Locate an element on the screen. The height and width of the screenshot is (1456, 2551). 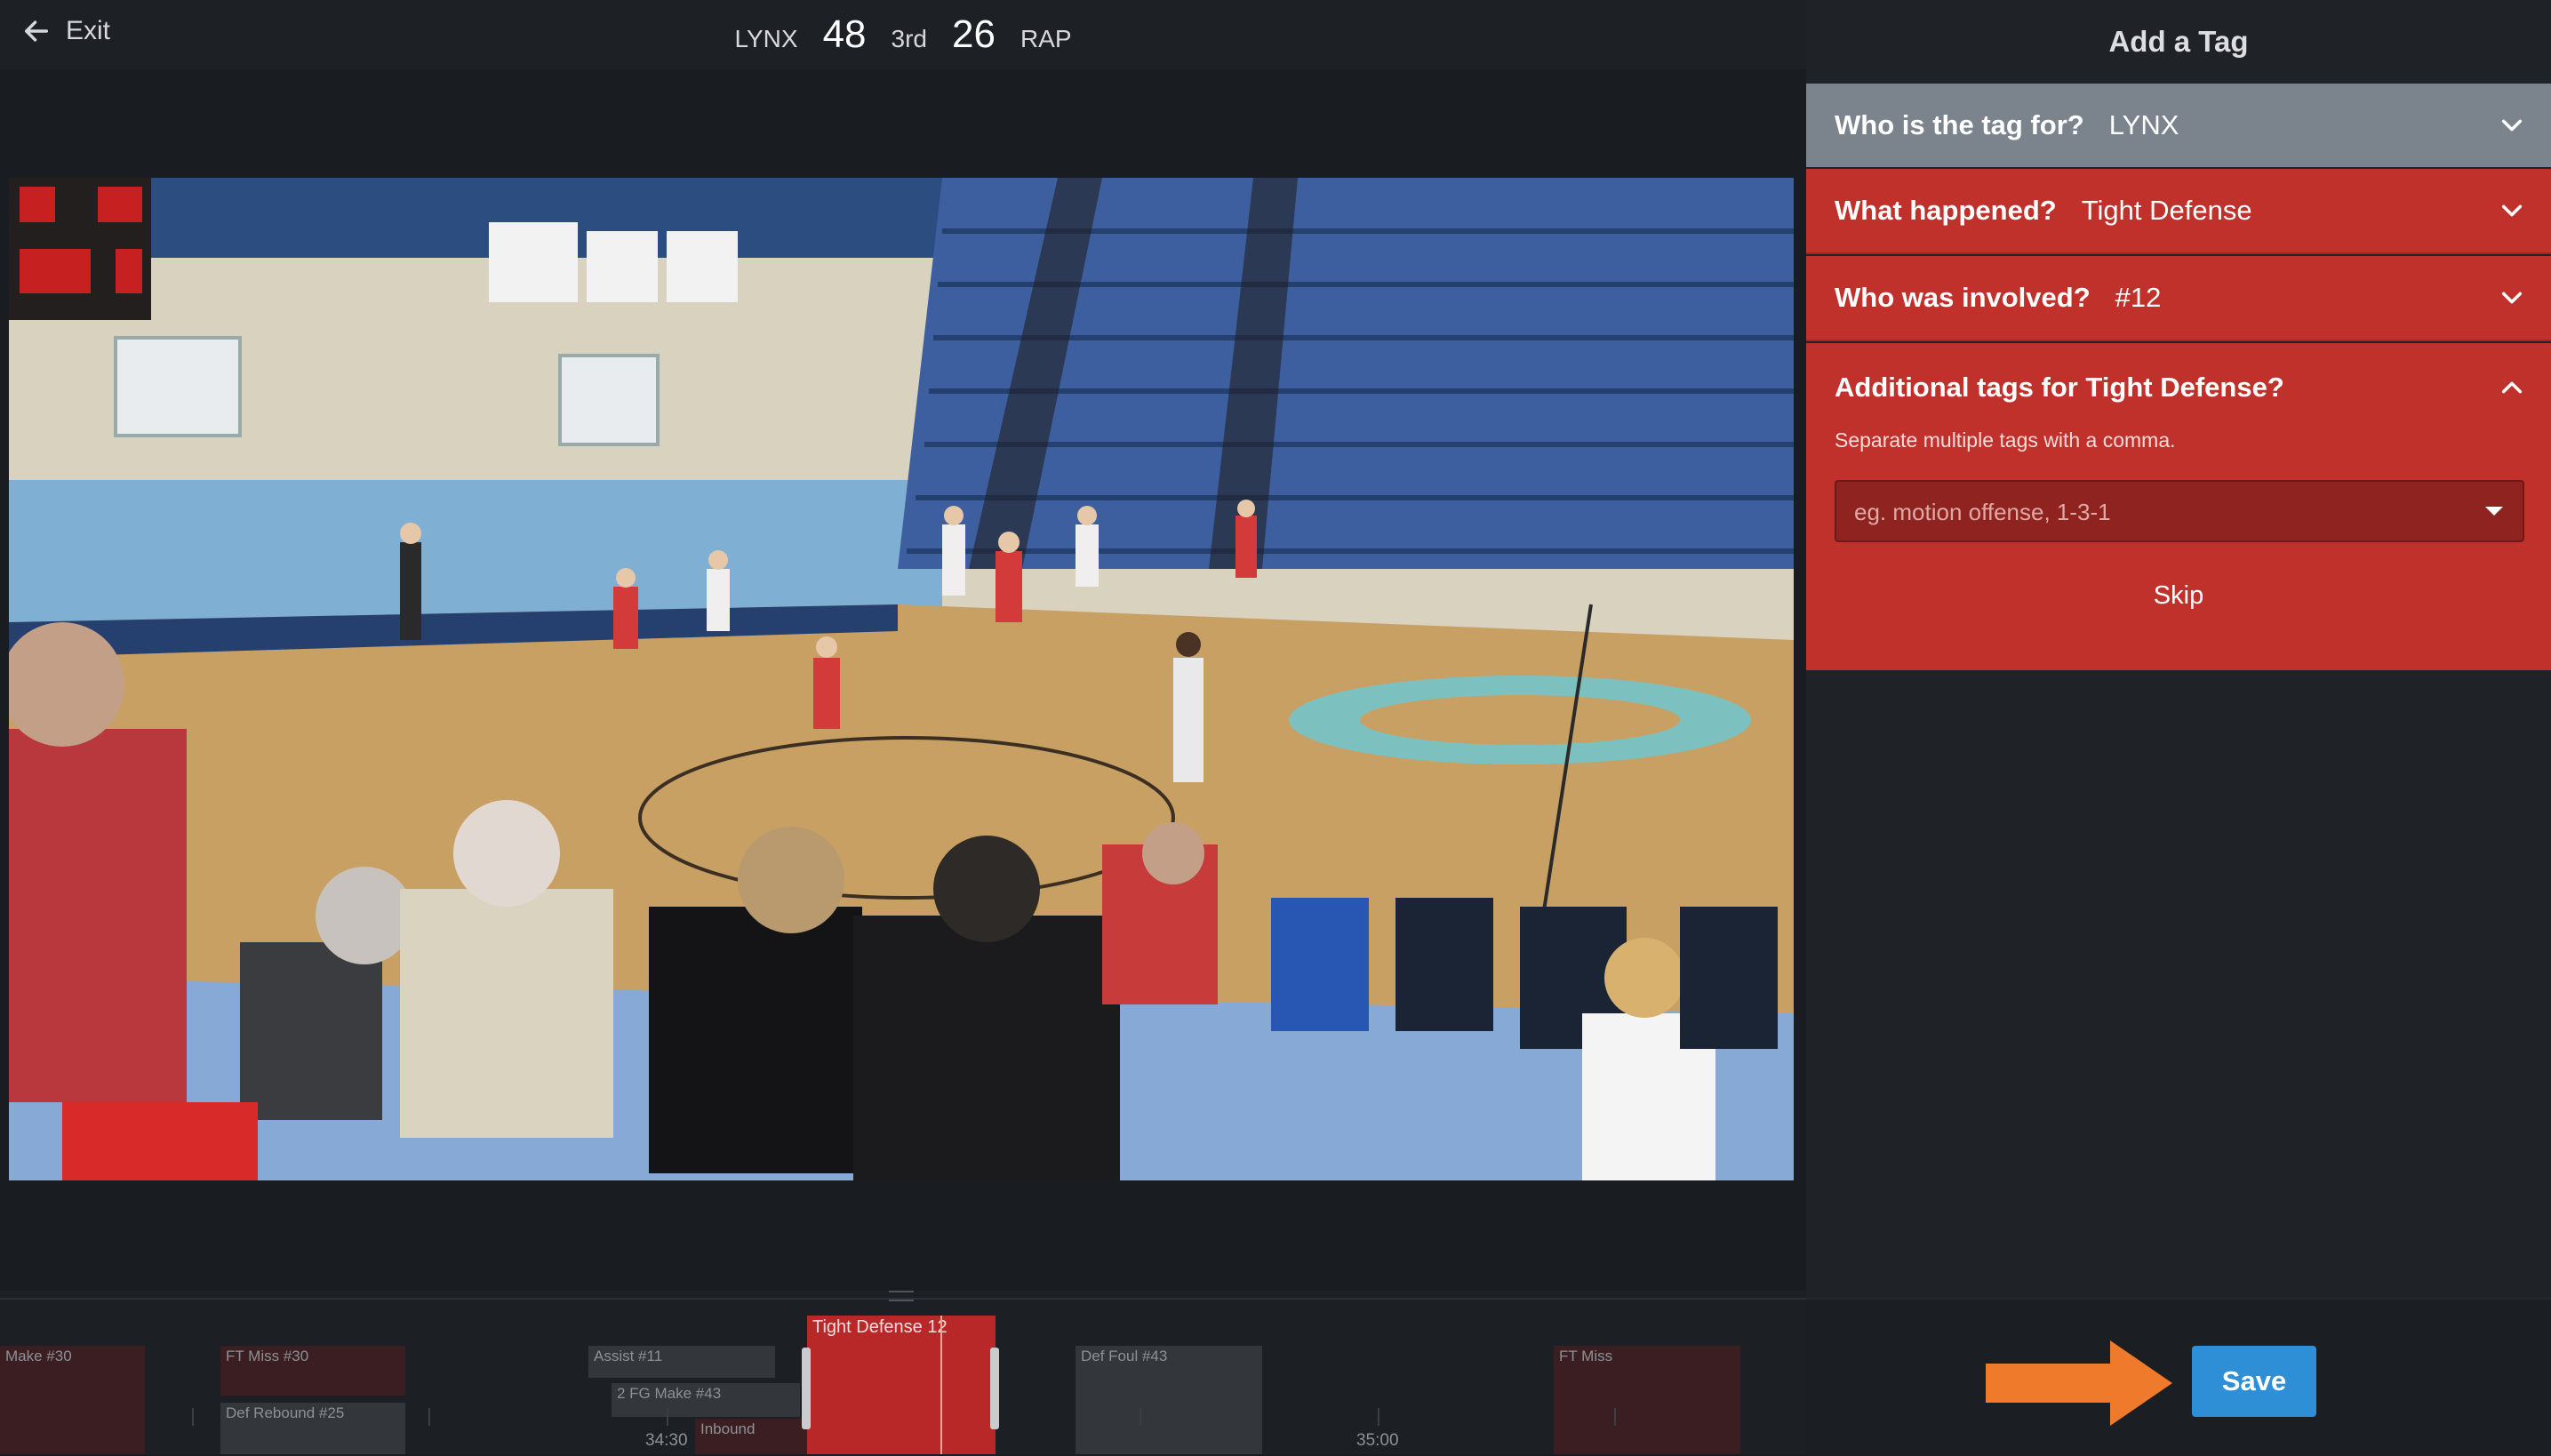
clip-label: Make #30 is located at coordinates (38, 1356).